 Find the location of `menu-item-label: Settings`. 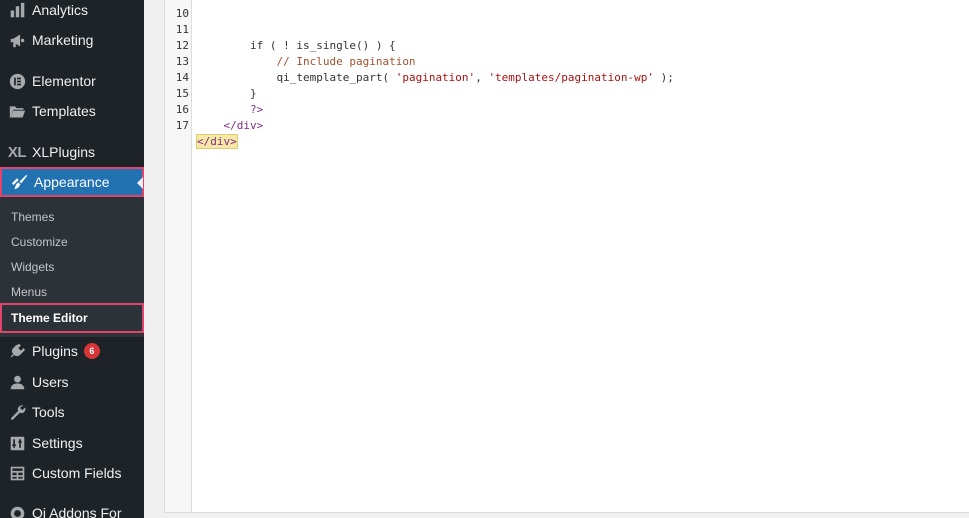

menu-item-label: Settings is located at coordinates (57, 443).